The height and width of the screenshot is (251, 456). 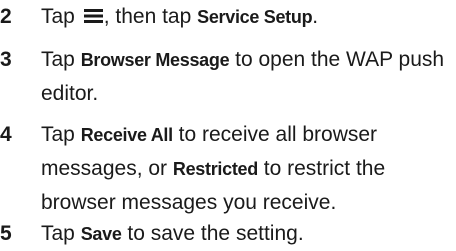 What do you see at coordinates (126, 135) in the screenshot?
I see `keyword-receive-all: Receive All` at bounding box center [126, 135].